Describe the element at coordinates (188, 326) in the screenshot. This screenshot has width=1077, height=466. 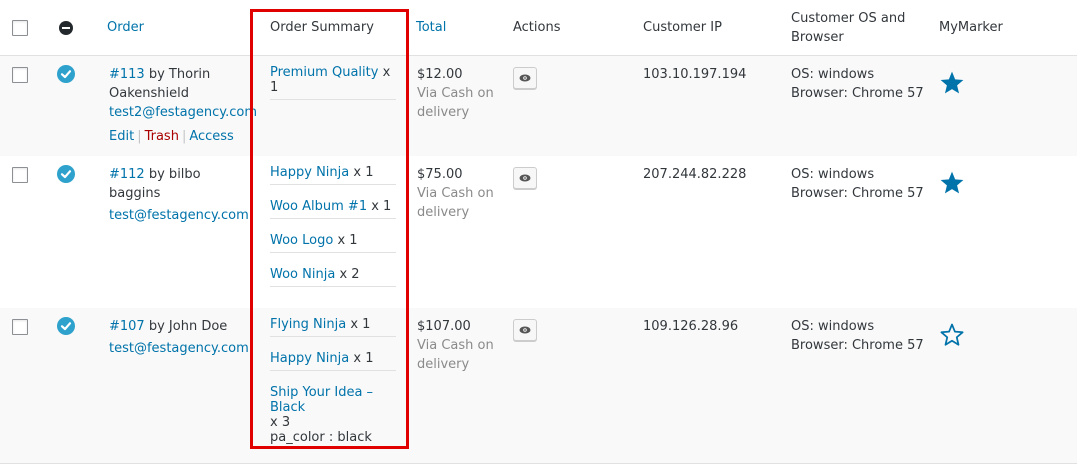
I see `order-customer: by John Doe` at that location.